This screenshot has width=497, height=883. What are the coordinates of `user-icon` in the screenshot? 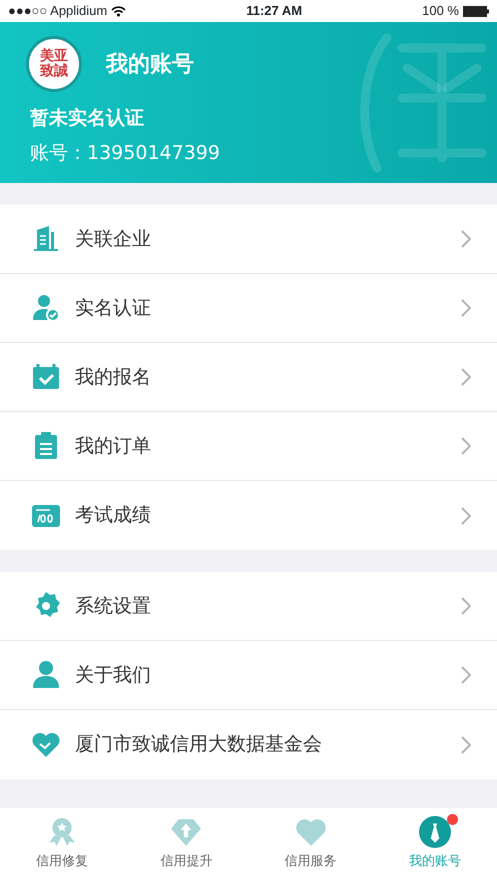 It's located at (46, 675).